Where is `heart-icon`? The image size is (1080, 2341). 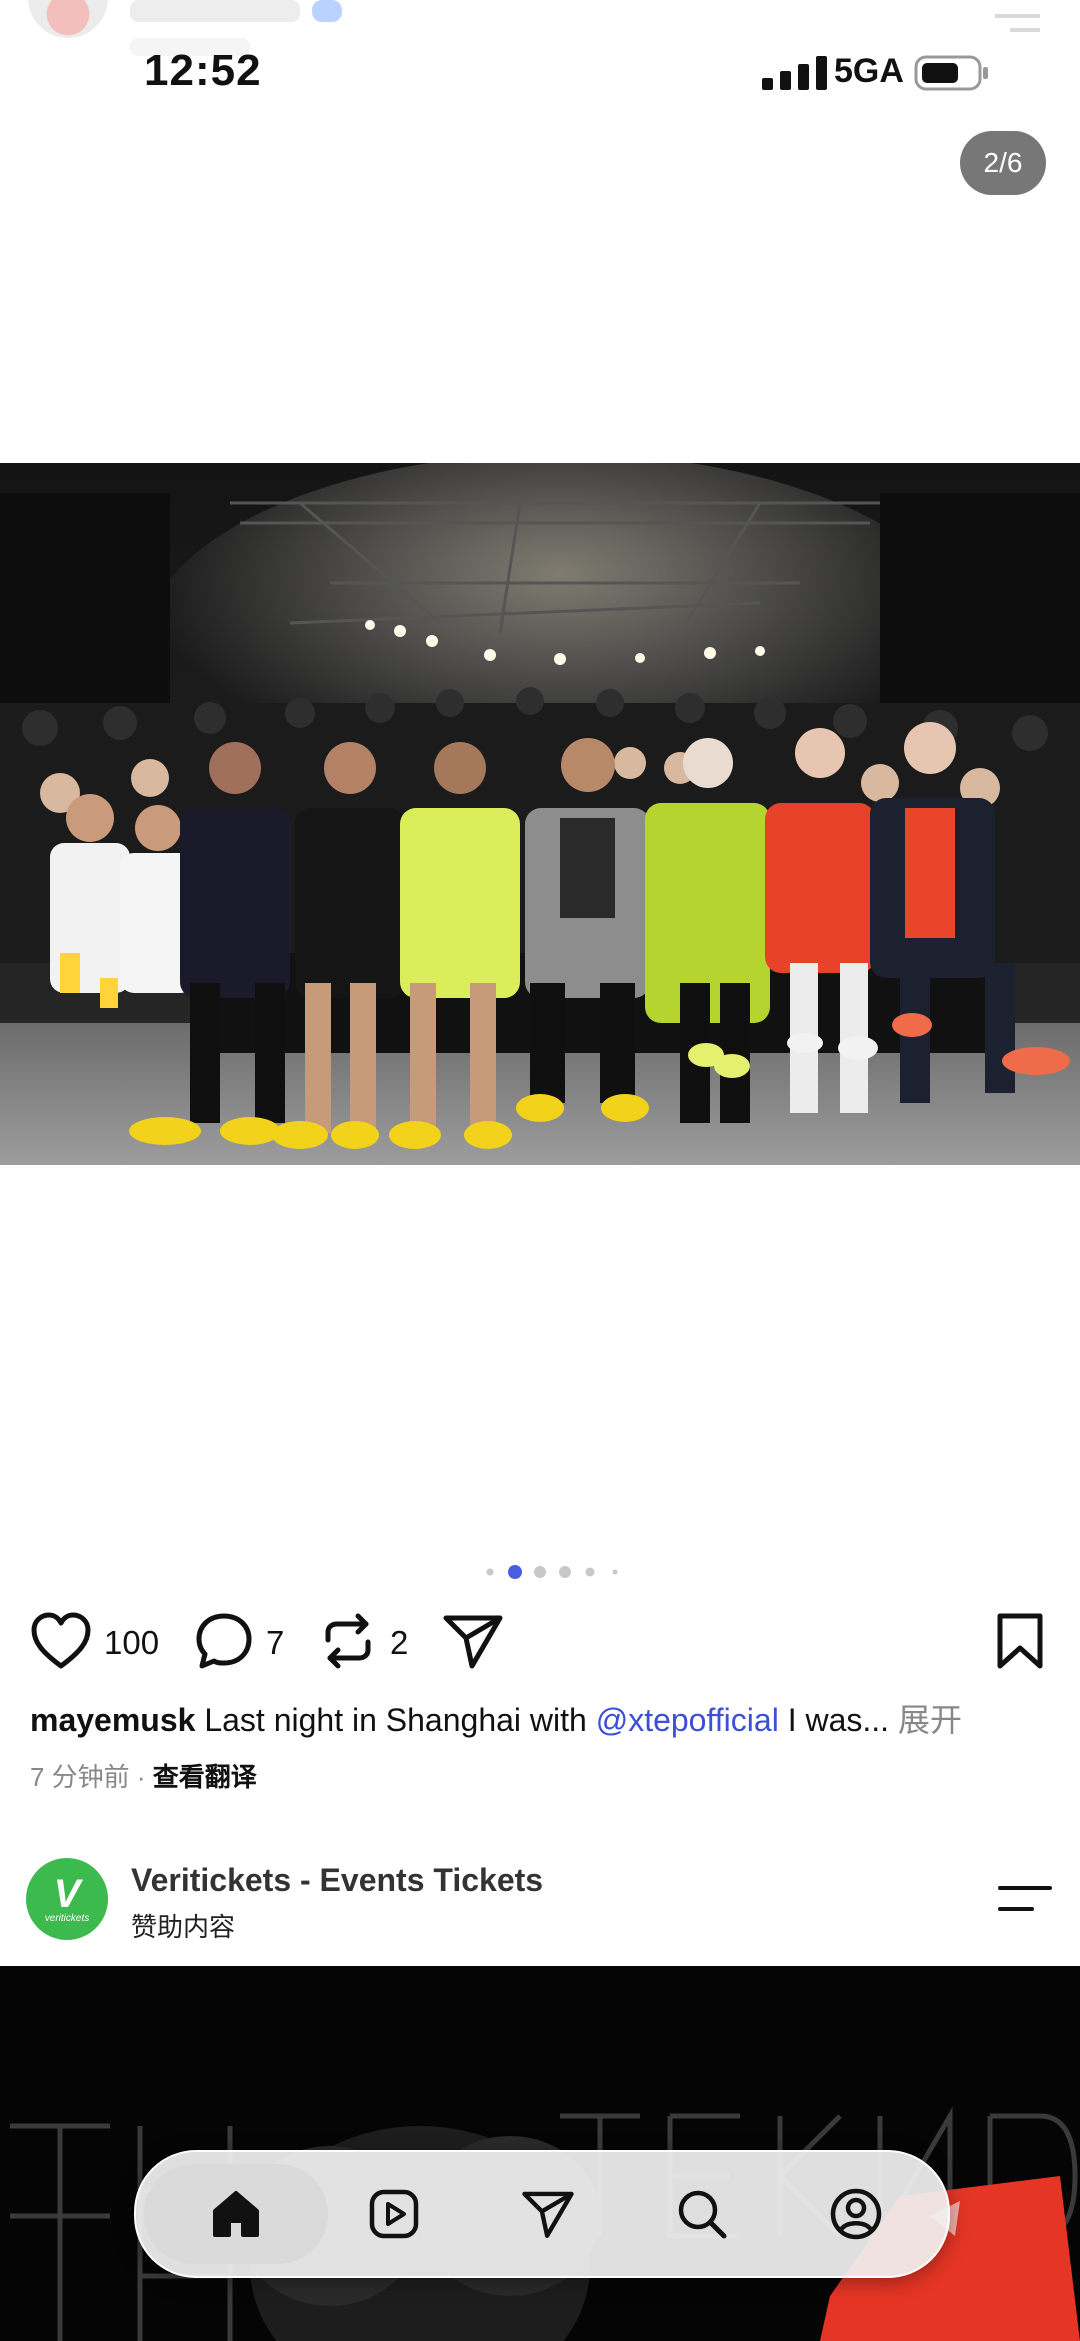
heart-icon is located at coordinates (61, 1641).